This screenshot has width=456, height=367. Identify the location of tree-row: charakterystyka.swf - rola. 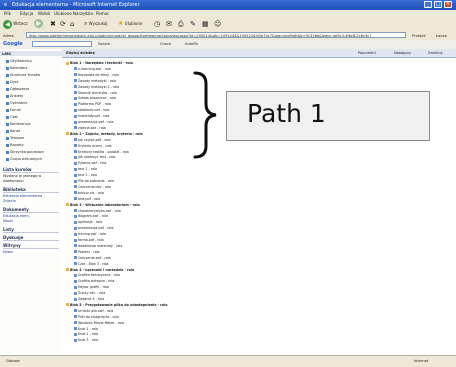
(97, 211).